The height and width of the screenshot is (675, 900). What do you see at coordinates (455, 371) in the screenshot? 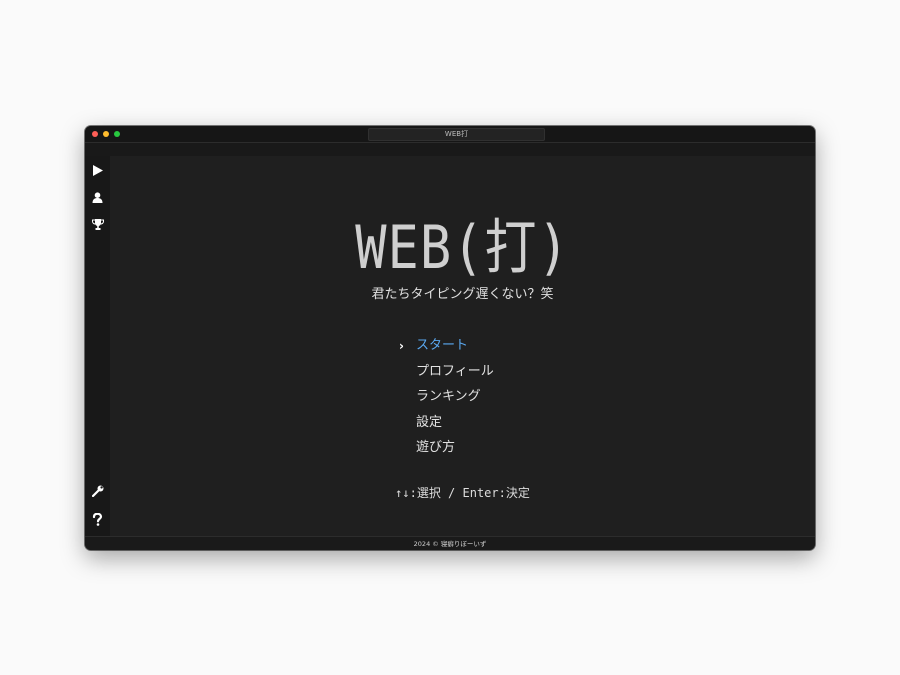
I see `menu-item-label: プロフィール` at bounding box center [455, 371].